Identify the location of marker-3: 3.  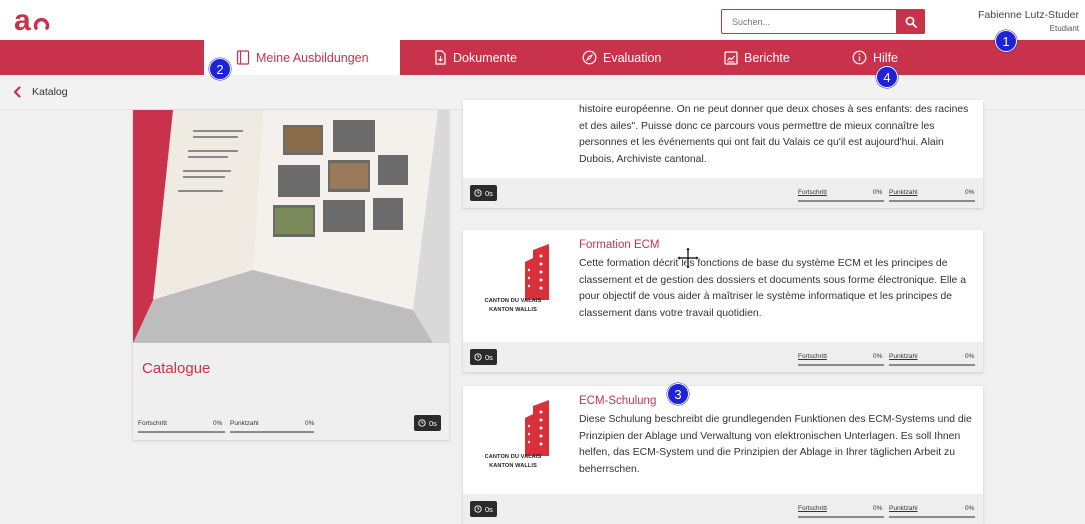
(678, 394).